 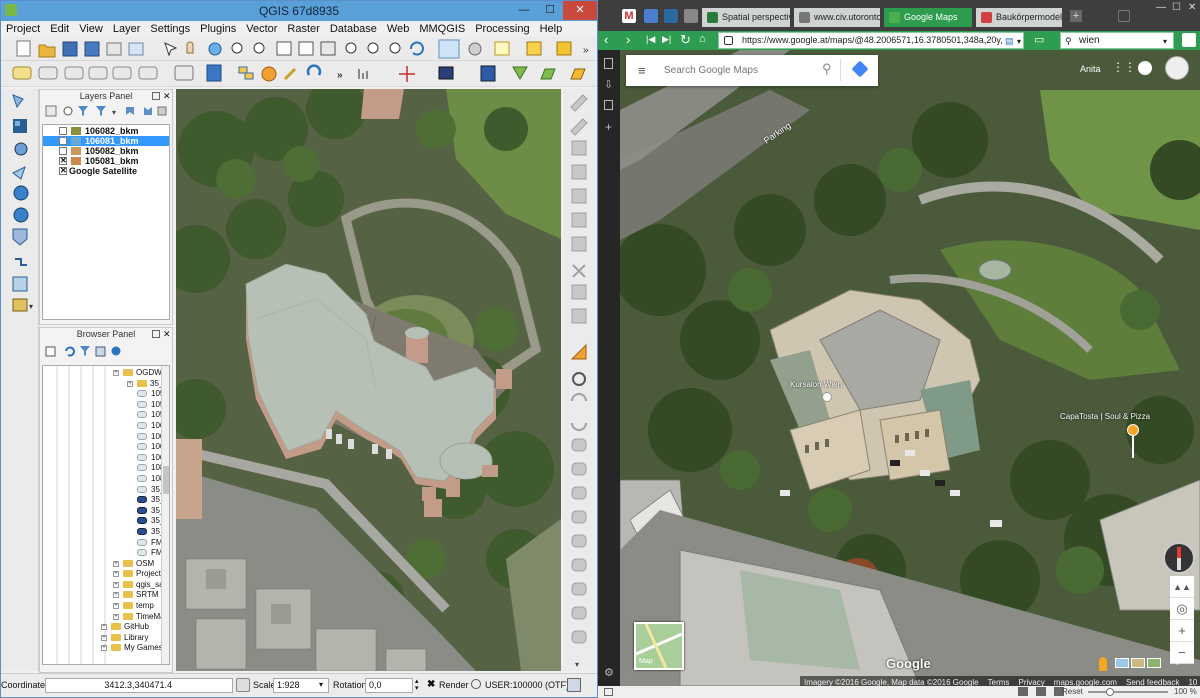 What do you see at coordinates (608, 84) in the screenshot?
I see `downloads-panel-icon: ⇩` at bounding box center [608, 84].